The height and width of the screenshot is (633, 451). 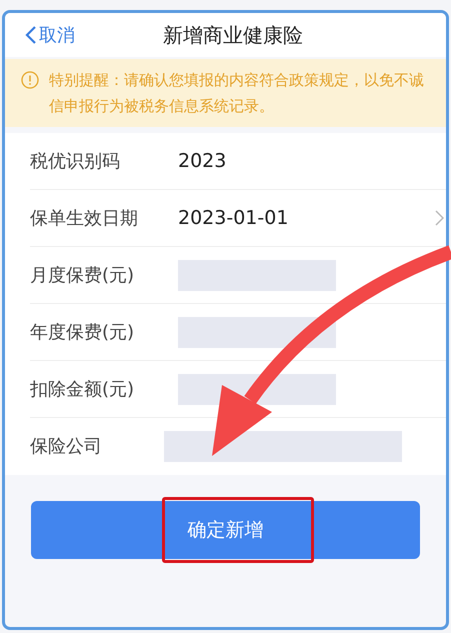 What do you see at coordinates (83, 390) in the screenshot?
I see `field-label: 扣除金额(元)` at bounding box center [83, 390].